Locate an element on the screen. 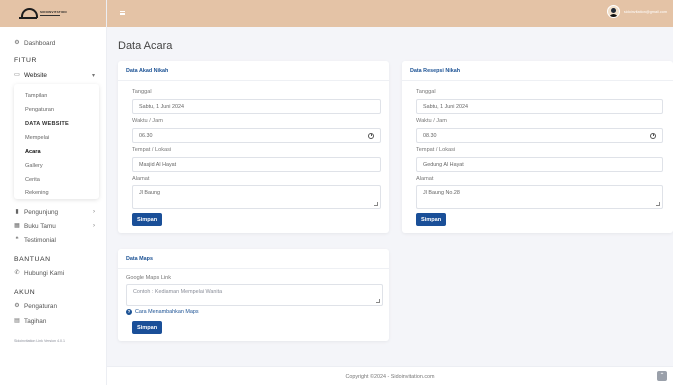 This screenshot has height=385, width=673. footer-copyright: Copyright ©2024 - Sidoinvitation.com is located at coordinates (390, 377).